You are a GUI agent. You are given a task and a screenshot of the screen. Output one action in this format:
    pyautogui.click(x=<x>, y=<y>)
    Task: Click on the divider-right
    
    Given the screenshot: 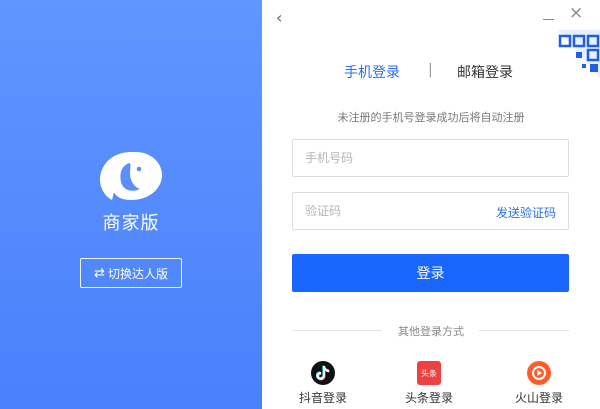 What is the action you would take?
    pyautogui.click(x=524, y=330)
    